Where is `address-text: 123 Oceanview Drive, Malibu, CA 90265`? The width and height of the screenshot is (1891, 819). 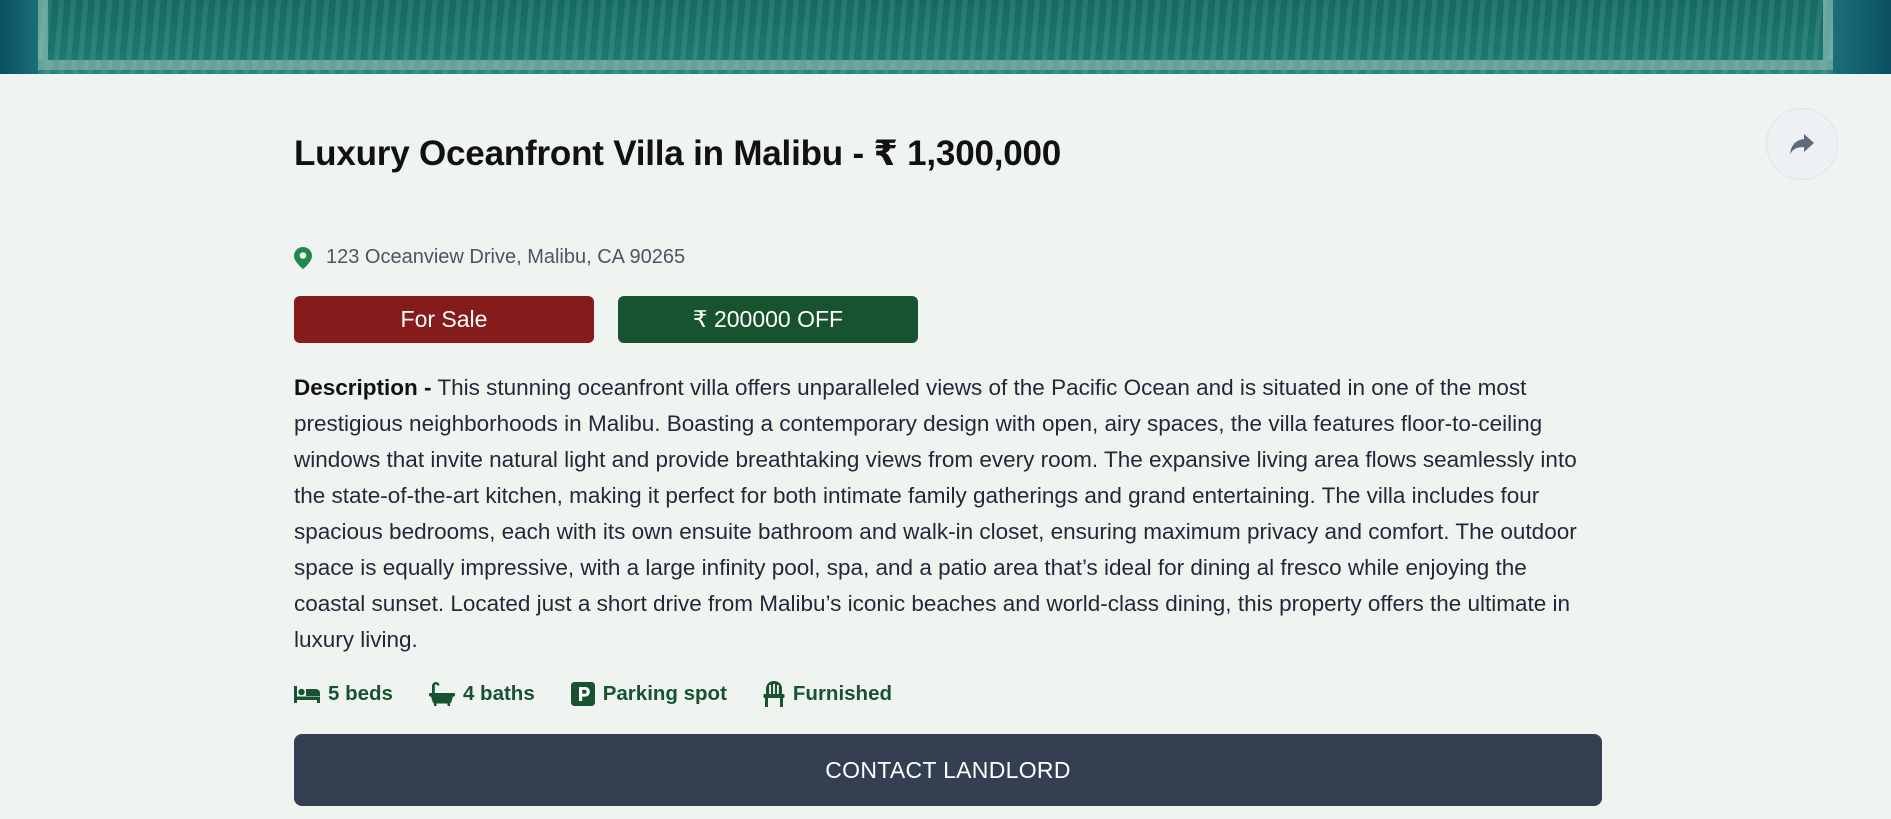 address-text: 123 Oceanview Drive, Malibu, CA 90265 is located at coordinates (506, 257).